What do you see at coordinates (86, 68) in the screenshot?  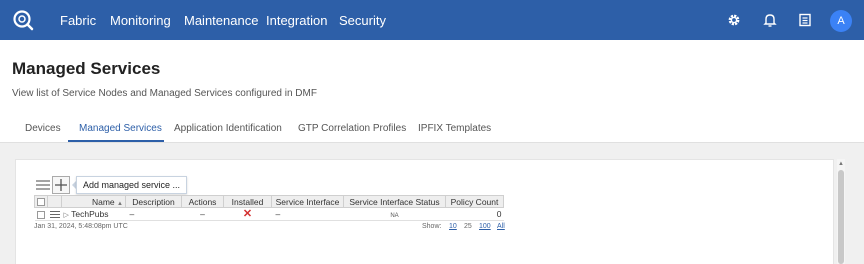 I see `page-title: Managed Services` at bounding box center [86, 68].